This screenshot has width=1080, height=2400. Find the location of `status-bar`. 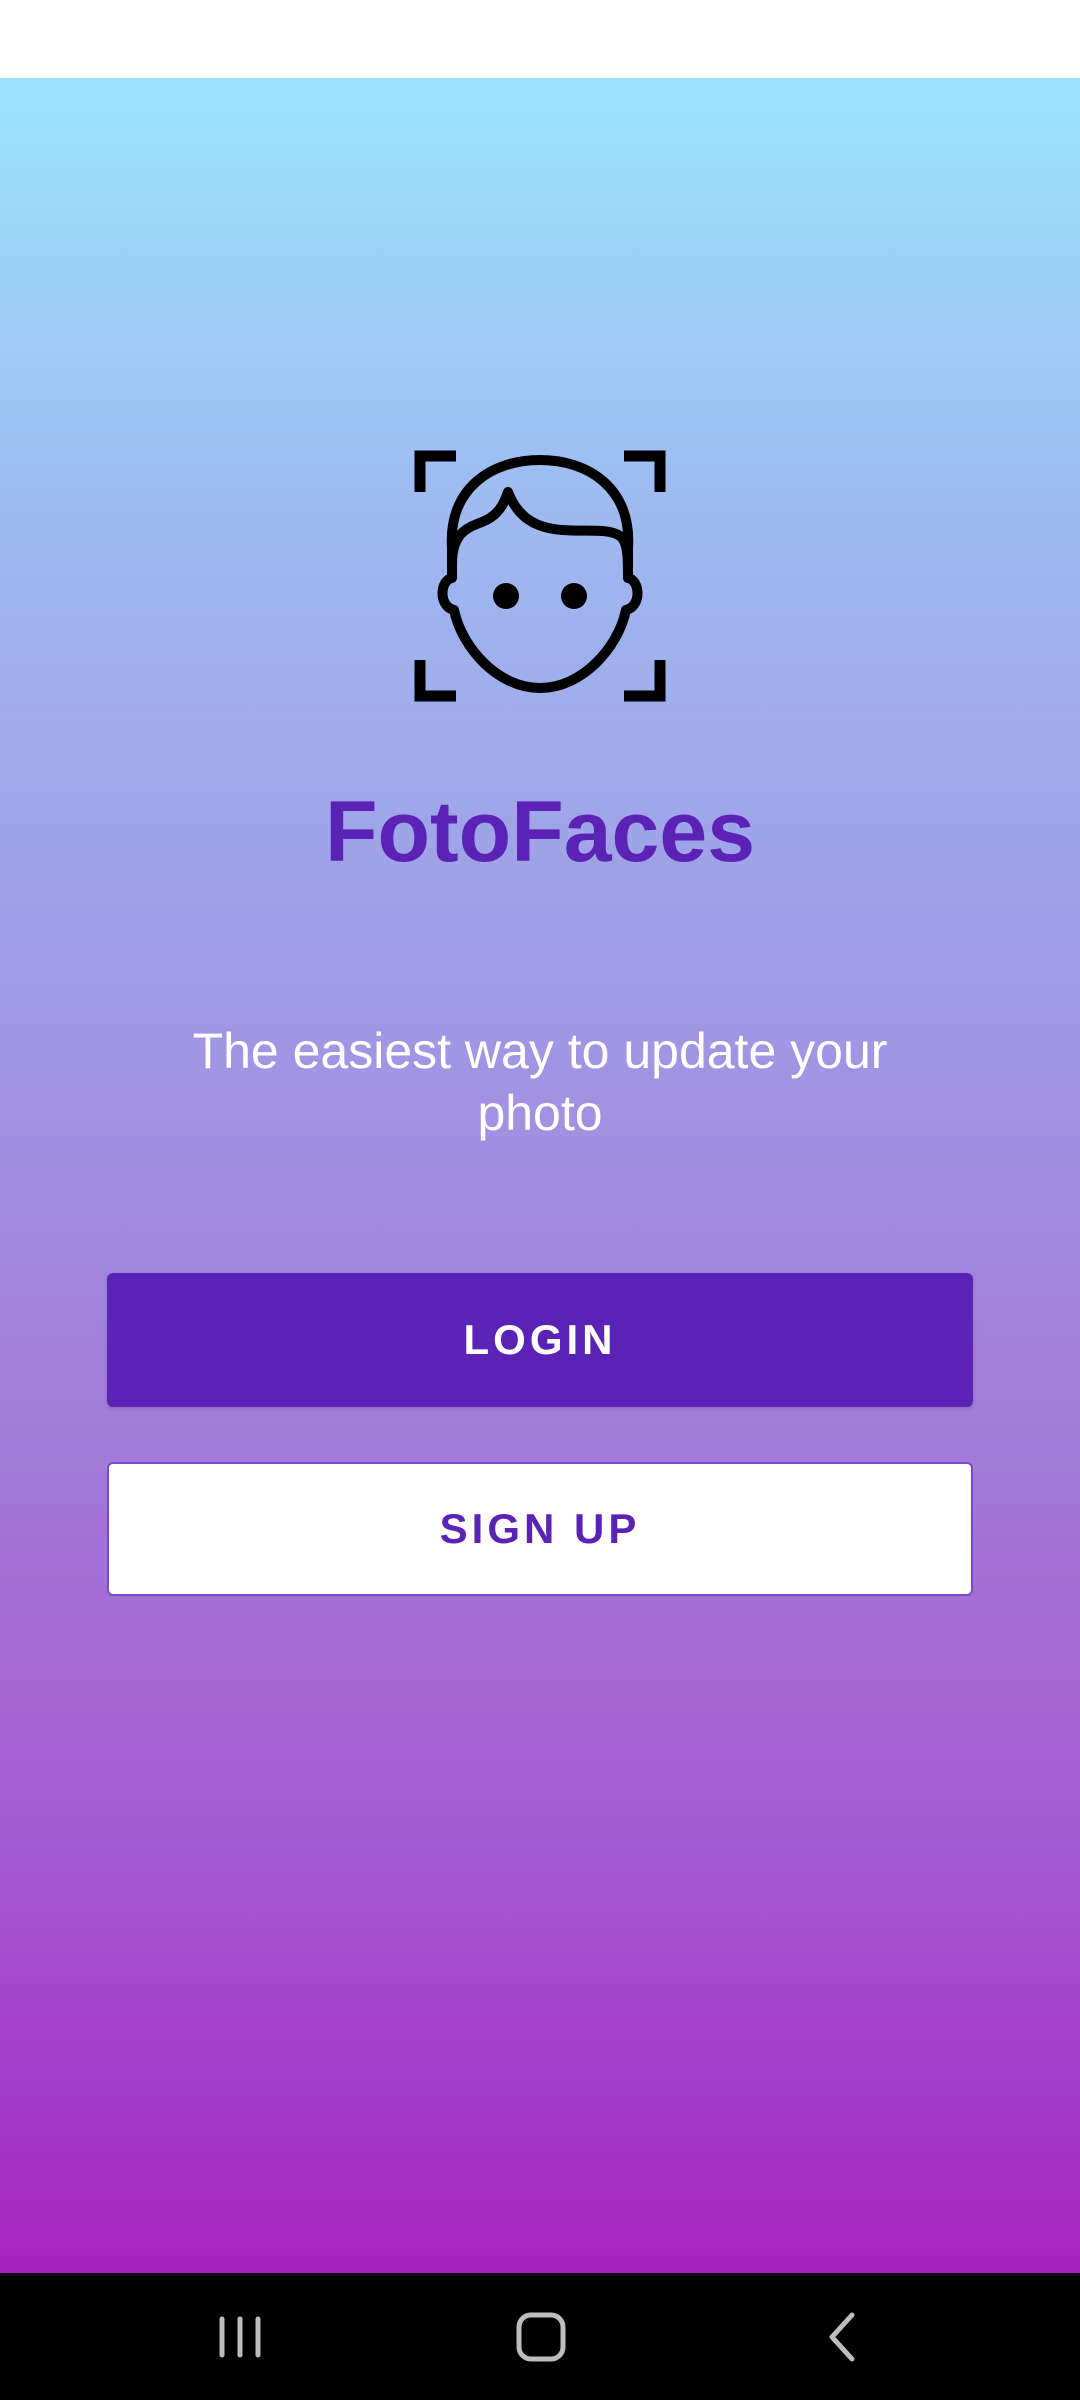

status-bar is located at coordinates (540, 39).